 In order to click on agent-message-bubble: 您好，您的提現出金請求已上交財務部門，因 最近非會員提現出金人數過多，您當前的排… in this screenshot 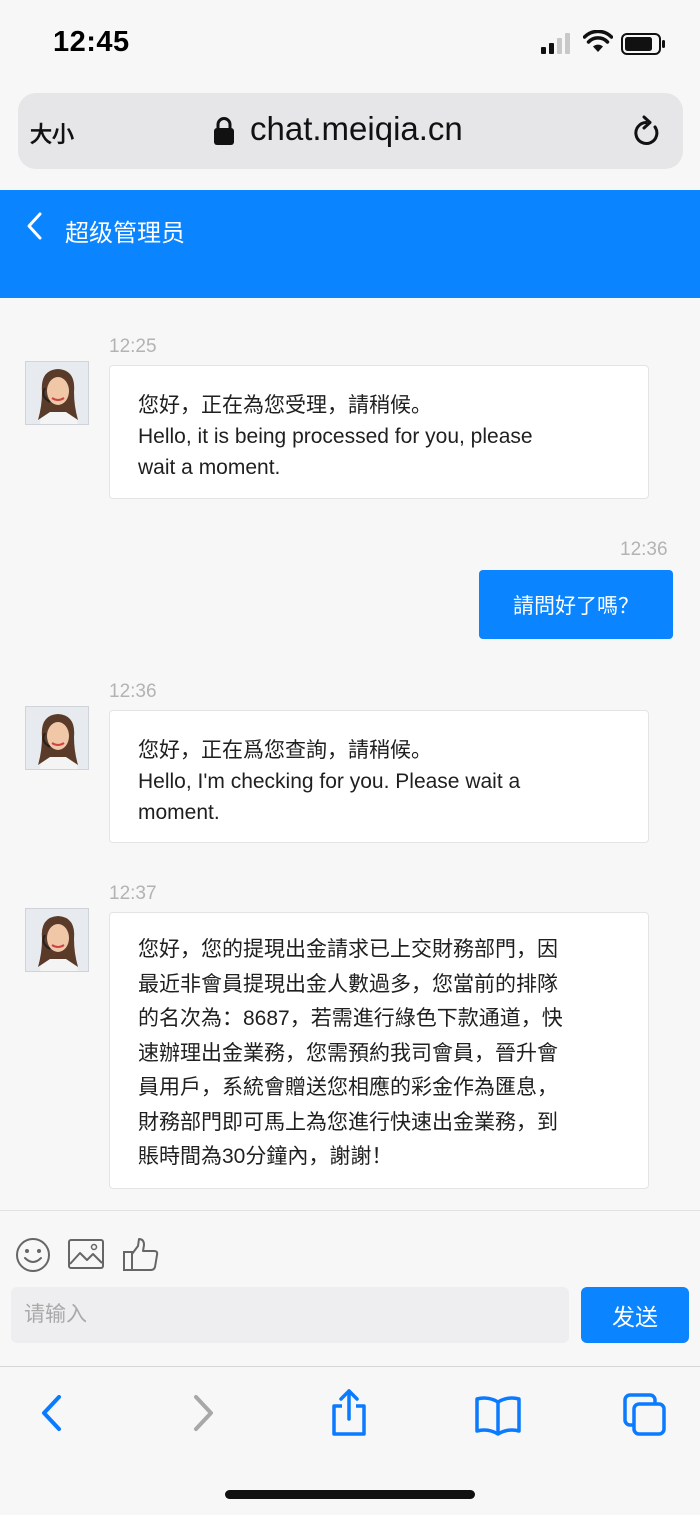, I will do `click(379, 1050)`.